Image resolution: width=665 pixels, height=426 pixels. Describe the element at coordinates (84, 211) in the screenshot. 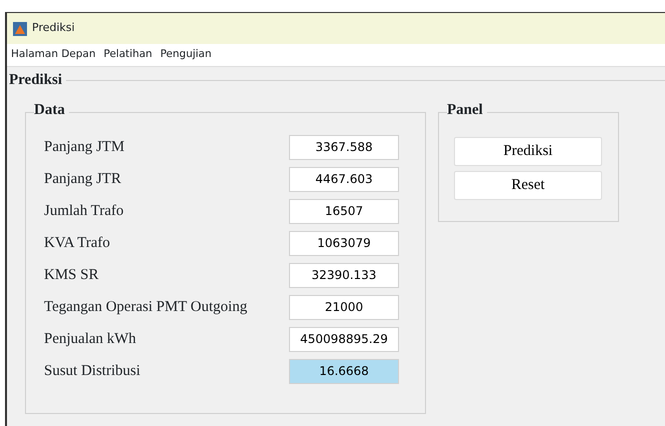

I see `field-label: Jumlah Trafo` at that location.